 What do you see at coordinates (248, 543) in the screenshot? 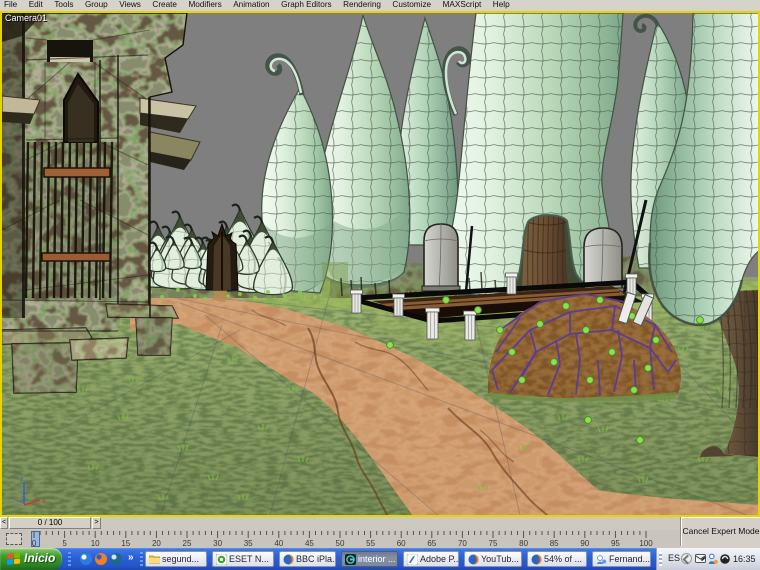
I see `svg-text: 35` at bounding box center [248, 543].